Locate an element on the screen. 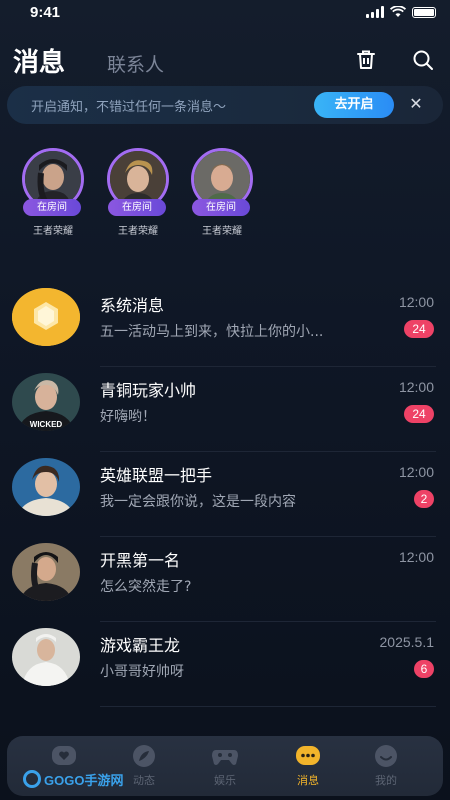 The width and height of the screenshot is (450, 800). conversation-item: WICKED 青铜玩家小帅 12:00 好嗨哟！ 24 is located at coordinates (225, 409).